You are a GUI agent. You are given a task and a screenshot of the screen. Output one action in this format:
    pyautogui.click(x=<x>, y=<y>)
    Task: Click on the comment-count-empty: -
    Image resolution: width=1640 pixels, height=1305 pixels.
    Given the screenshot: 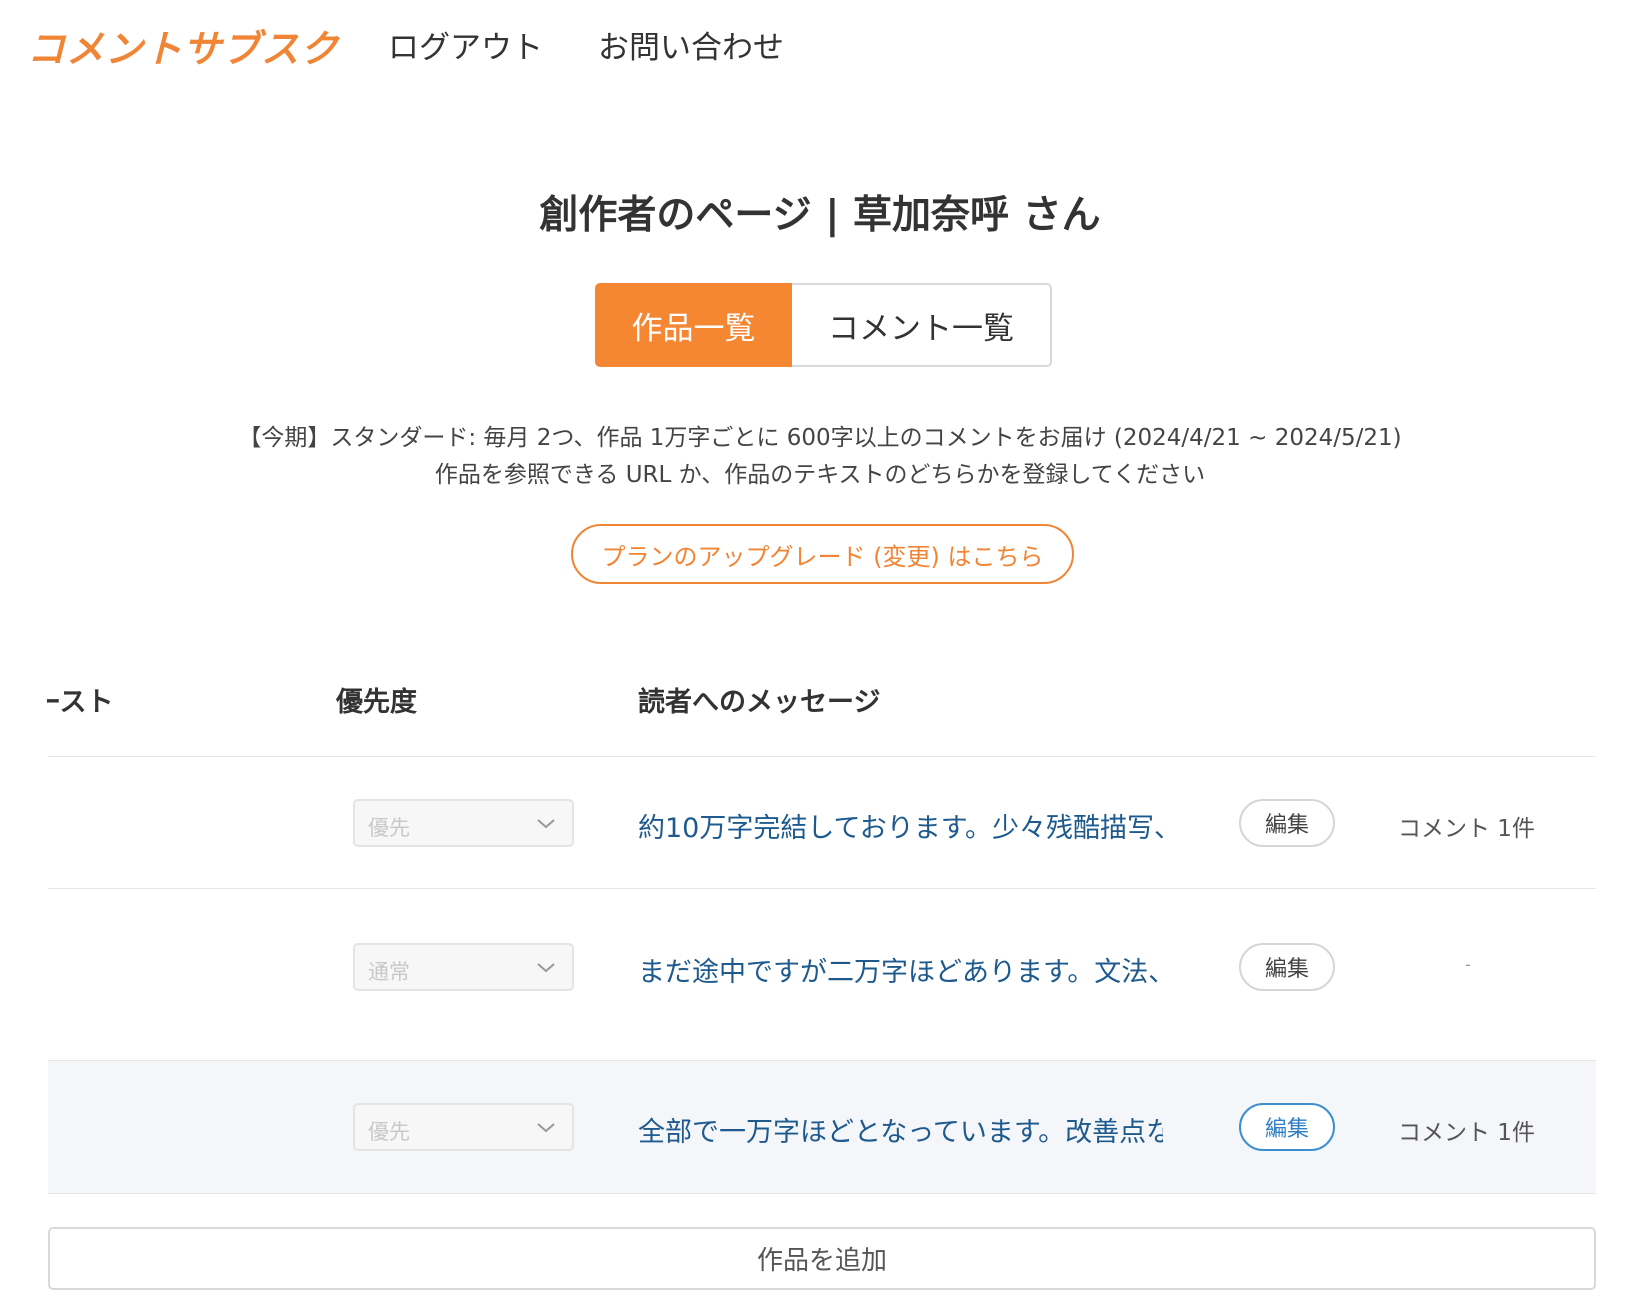 What is the action you would take?
    pyautogui.click(x=1468, y=964)
    